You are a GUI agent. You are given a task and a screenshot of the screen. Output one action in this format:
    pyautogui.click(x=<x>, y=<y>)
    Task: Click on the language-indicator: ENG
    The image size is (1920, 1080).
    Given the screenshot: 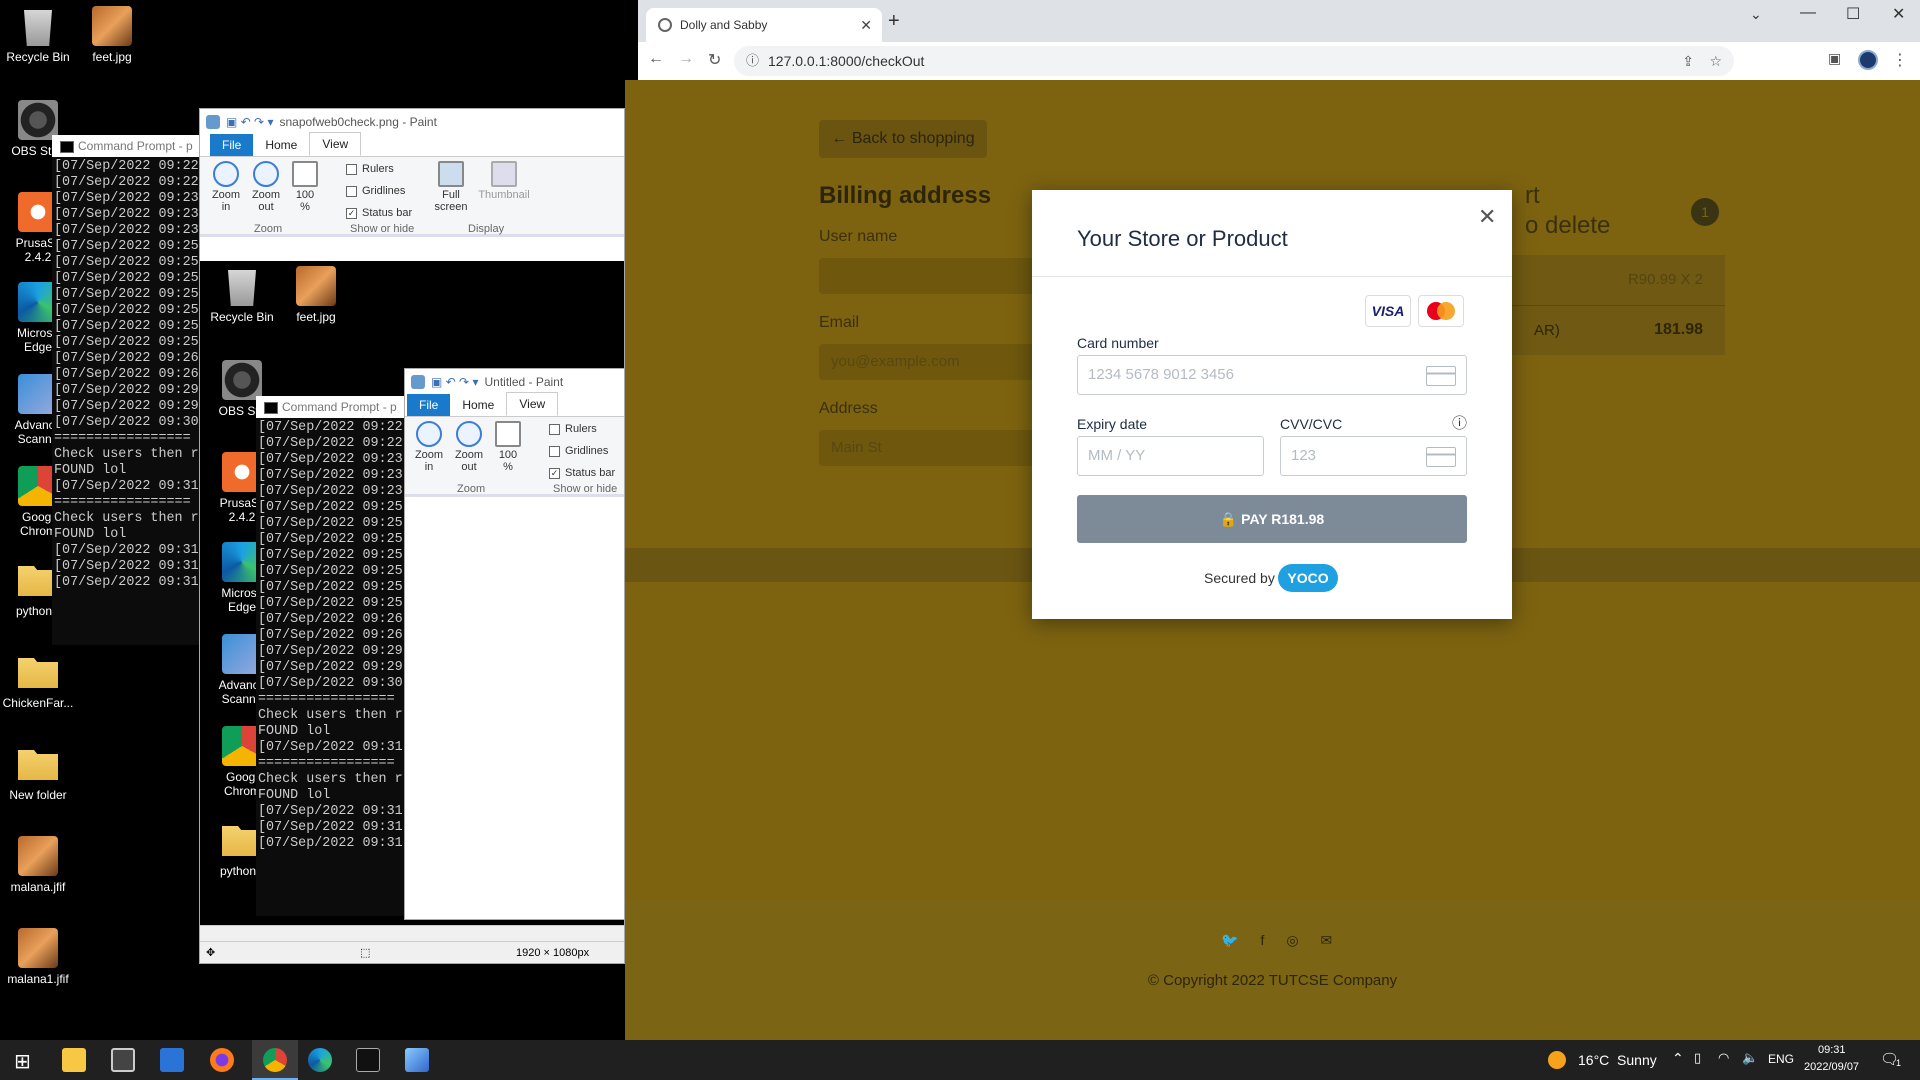 What is the action you would take?
    pyautogui.click(x=1781, y=1059)
    